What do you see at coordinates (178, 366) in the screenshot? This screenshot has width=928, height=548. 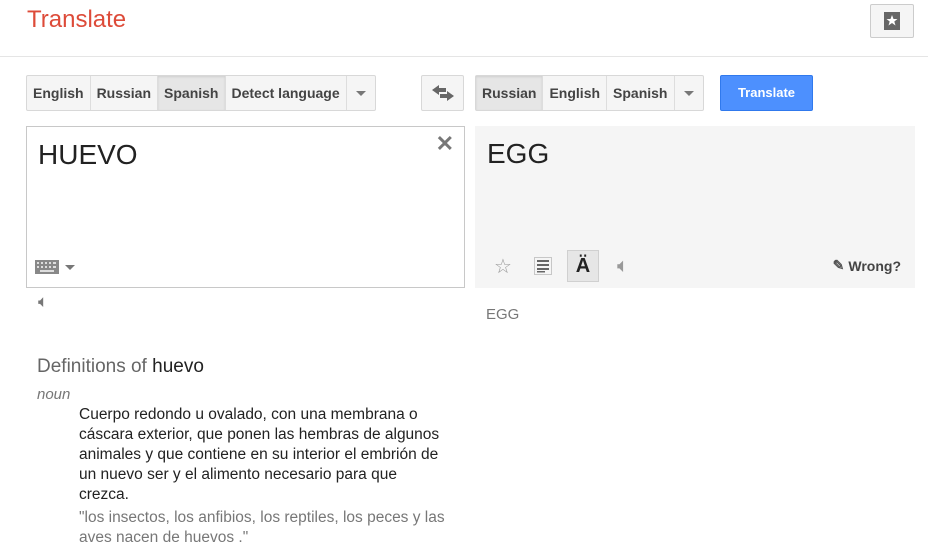 I see `definitions-word: huevo` at bounding box center [178, 366].